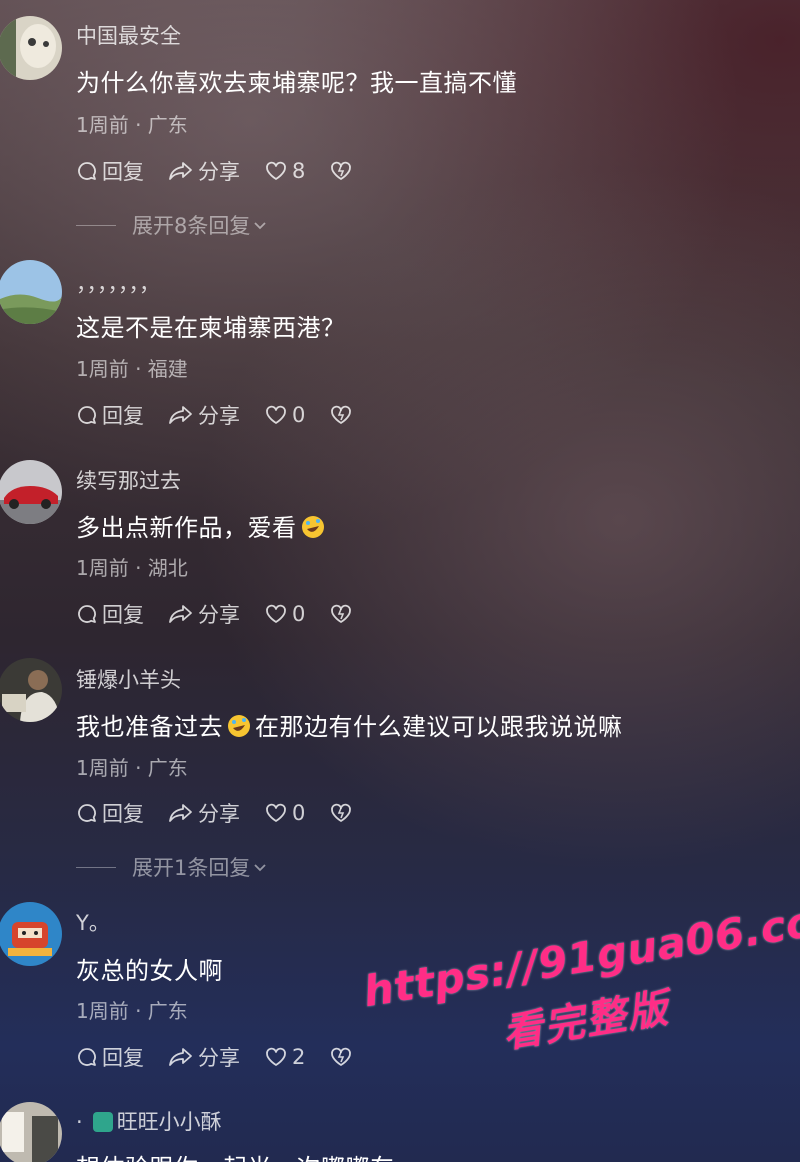 Image resolution: width=800 pixels, height=1162 pixels. Describe the element at coordinates (128, 480) in the screenshot. I see `username: 续写那过去` at that location.